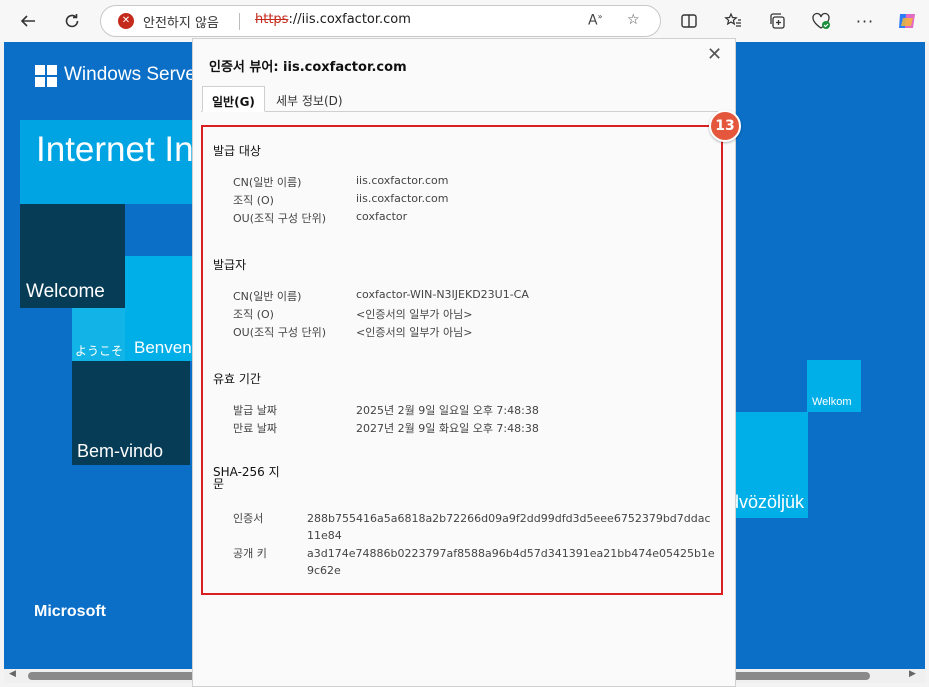 The height and width of the screenshot is (687, 929). What do you see at coordinates (133, 74) in the screenshot?
I see `windows-server-brand: Windows Server` at bounding box center [133, 74].